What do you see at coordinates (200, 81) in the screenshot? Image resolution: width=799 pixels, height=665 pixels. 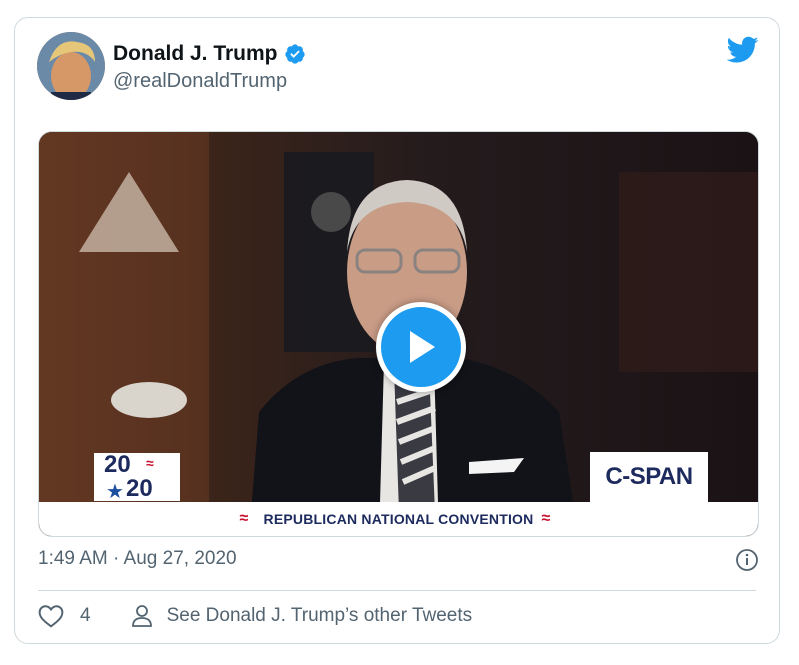 I see `author-handle: @realDonaldTrump` at bounding box center [200, 81].